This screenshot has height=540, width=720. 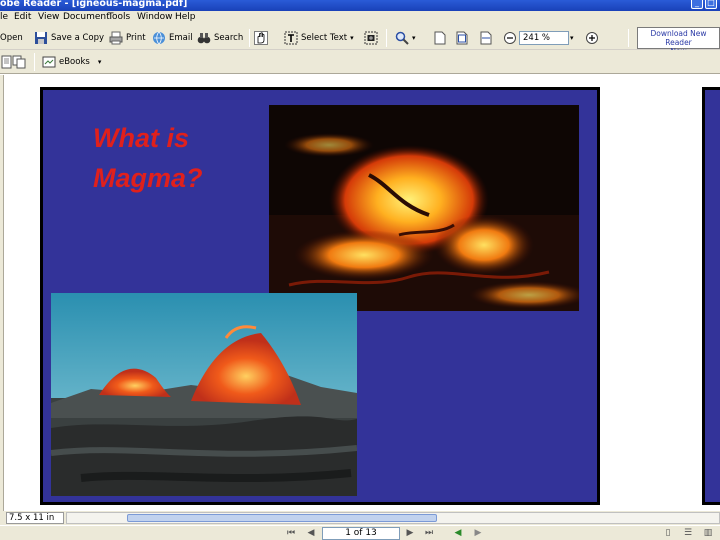 What do you see at coordinates (148, 178) in the screenshot?
I see `slide-title-line2: Magma?` at bounding box center [148, 178].